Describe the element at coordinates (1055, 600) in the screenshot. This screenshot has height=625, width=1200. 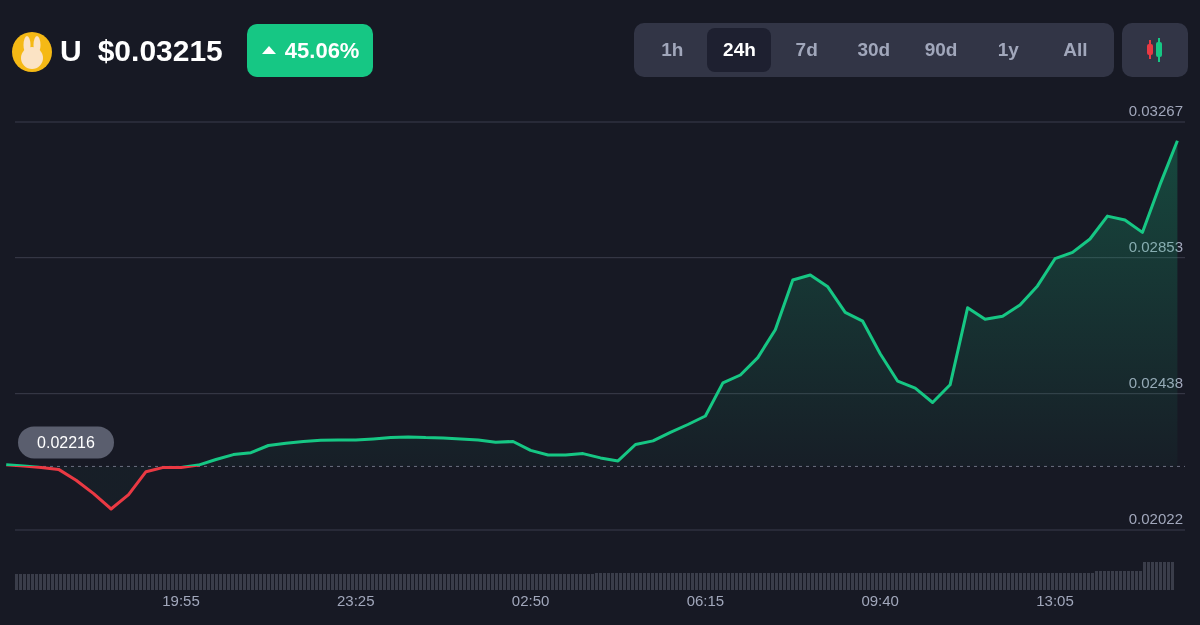
I see `x-axis-label: 13:05` at that location.